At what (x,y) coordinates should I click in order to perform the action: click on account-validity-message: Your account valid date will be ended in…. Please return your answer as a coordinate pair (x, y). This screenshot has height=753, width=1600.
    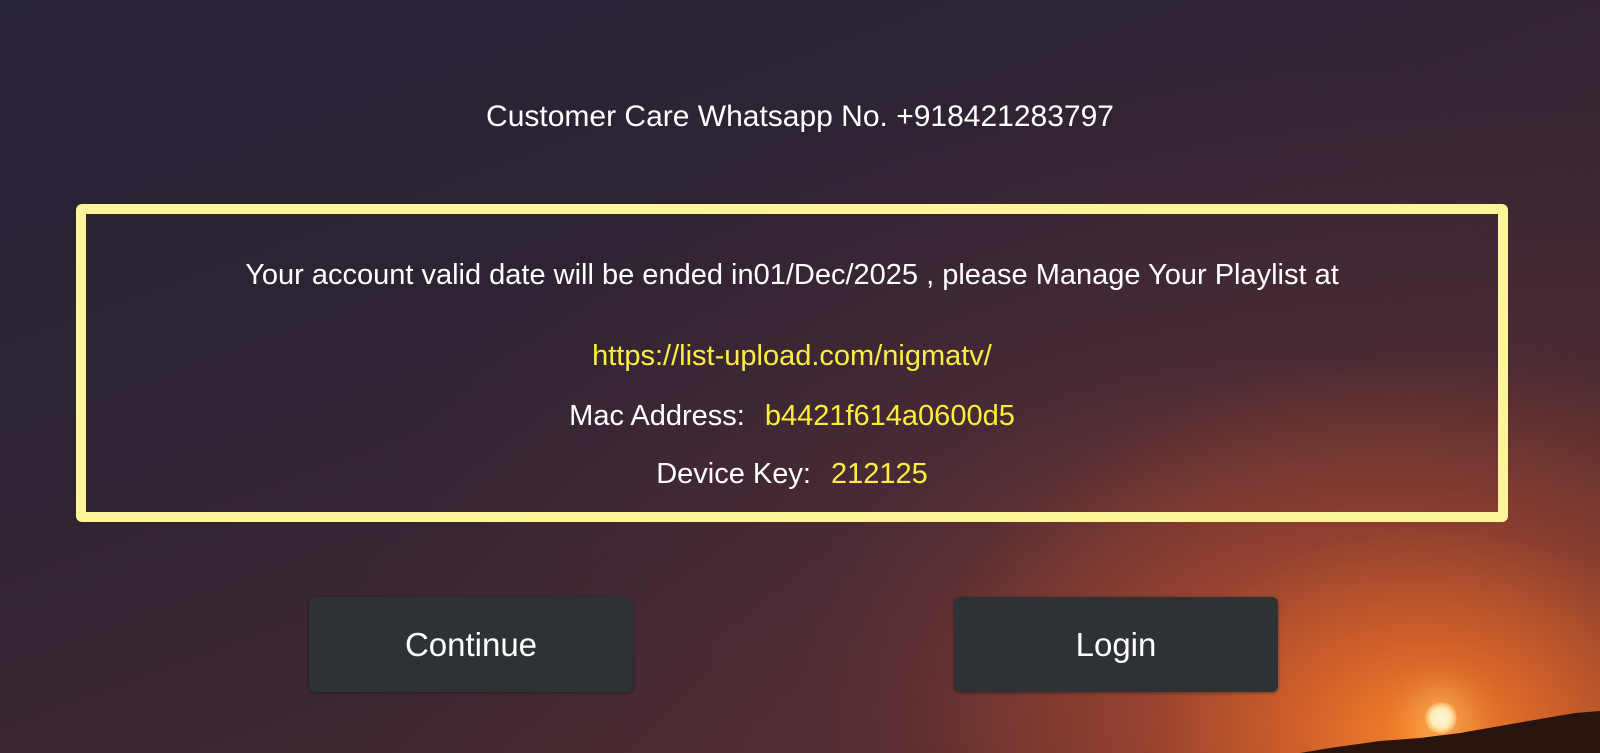
    Looking at the image, I should click on (792, 275).